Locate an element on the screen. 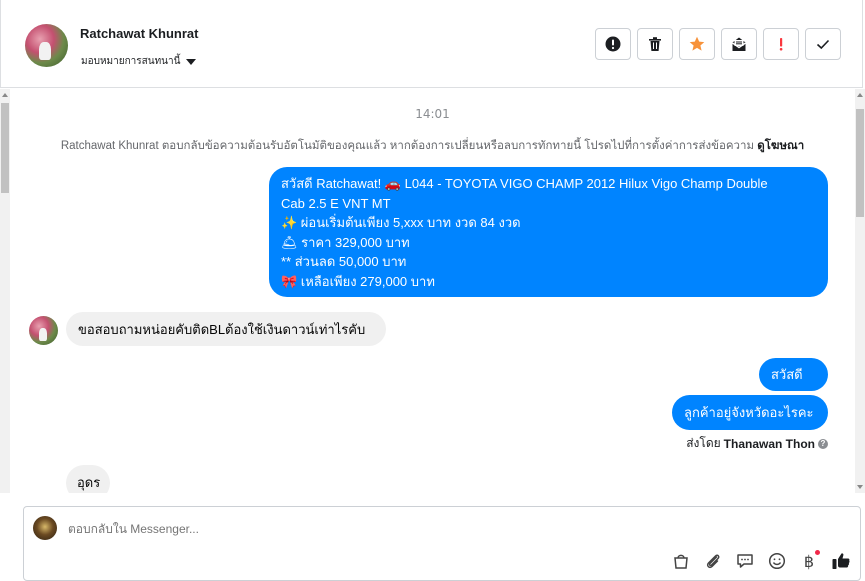 This screenshot has height=581, width=865. message-timestamp: 14:01 is located at coordinates (432, 114).